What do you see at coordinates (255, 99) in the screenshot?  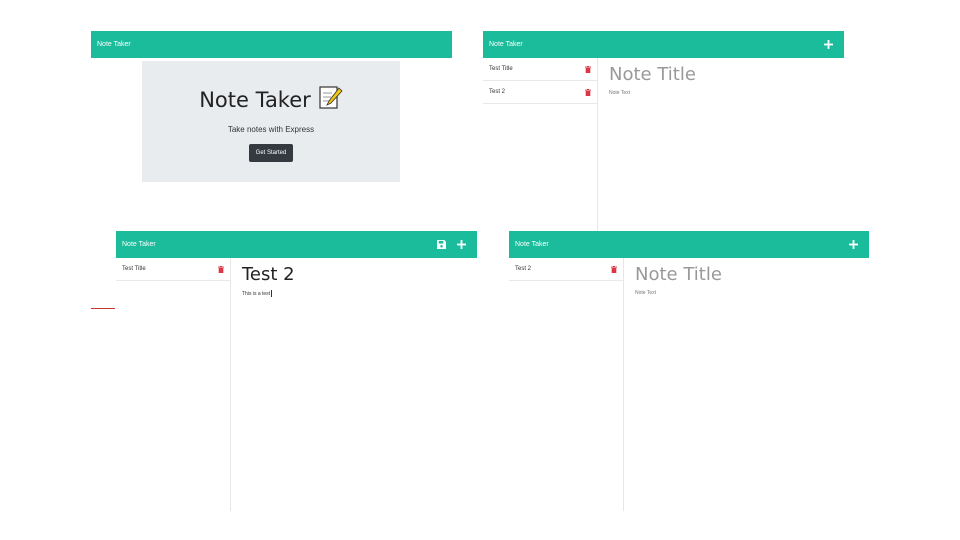 I see `page-title-text: Note Taker` at bounding box center [255, 99].